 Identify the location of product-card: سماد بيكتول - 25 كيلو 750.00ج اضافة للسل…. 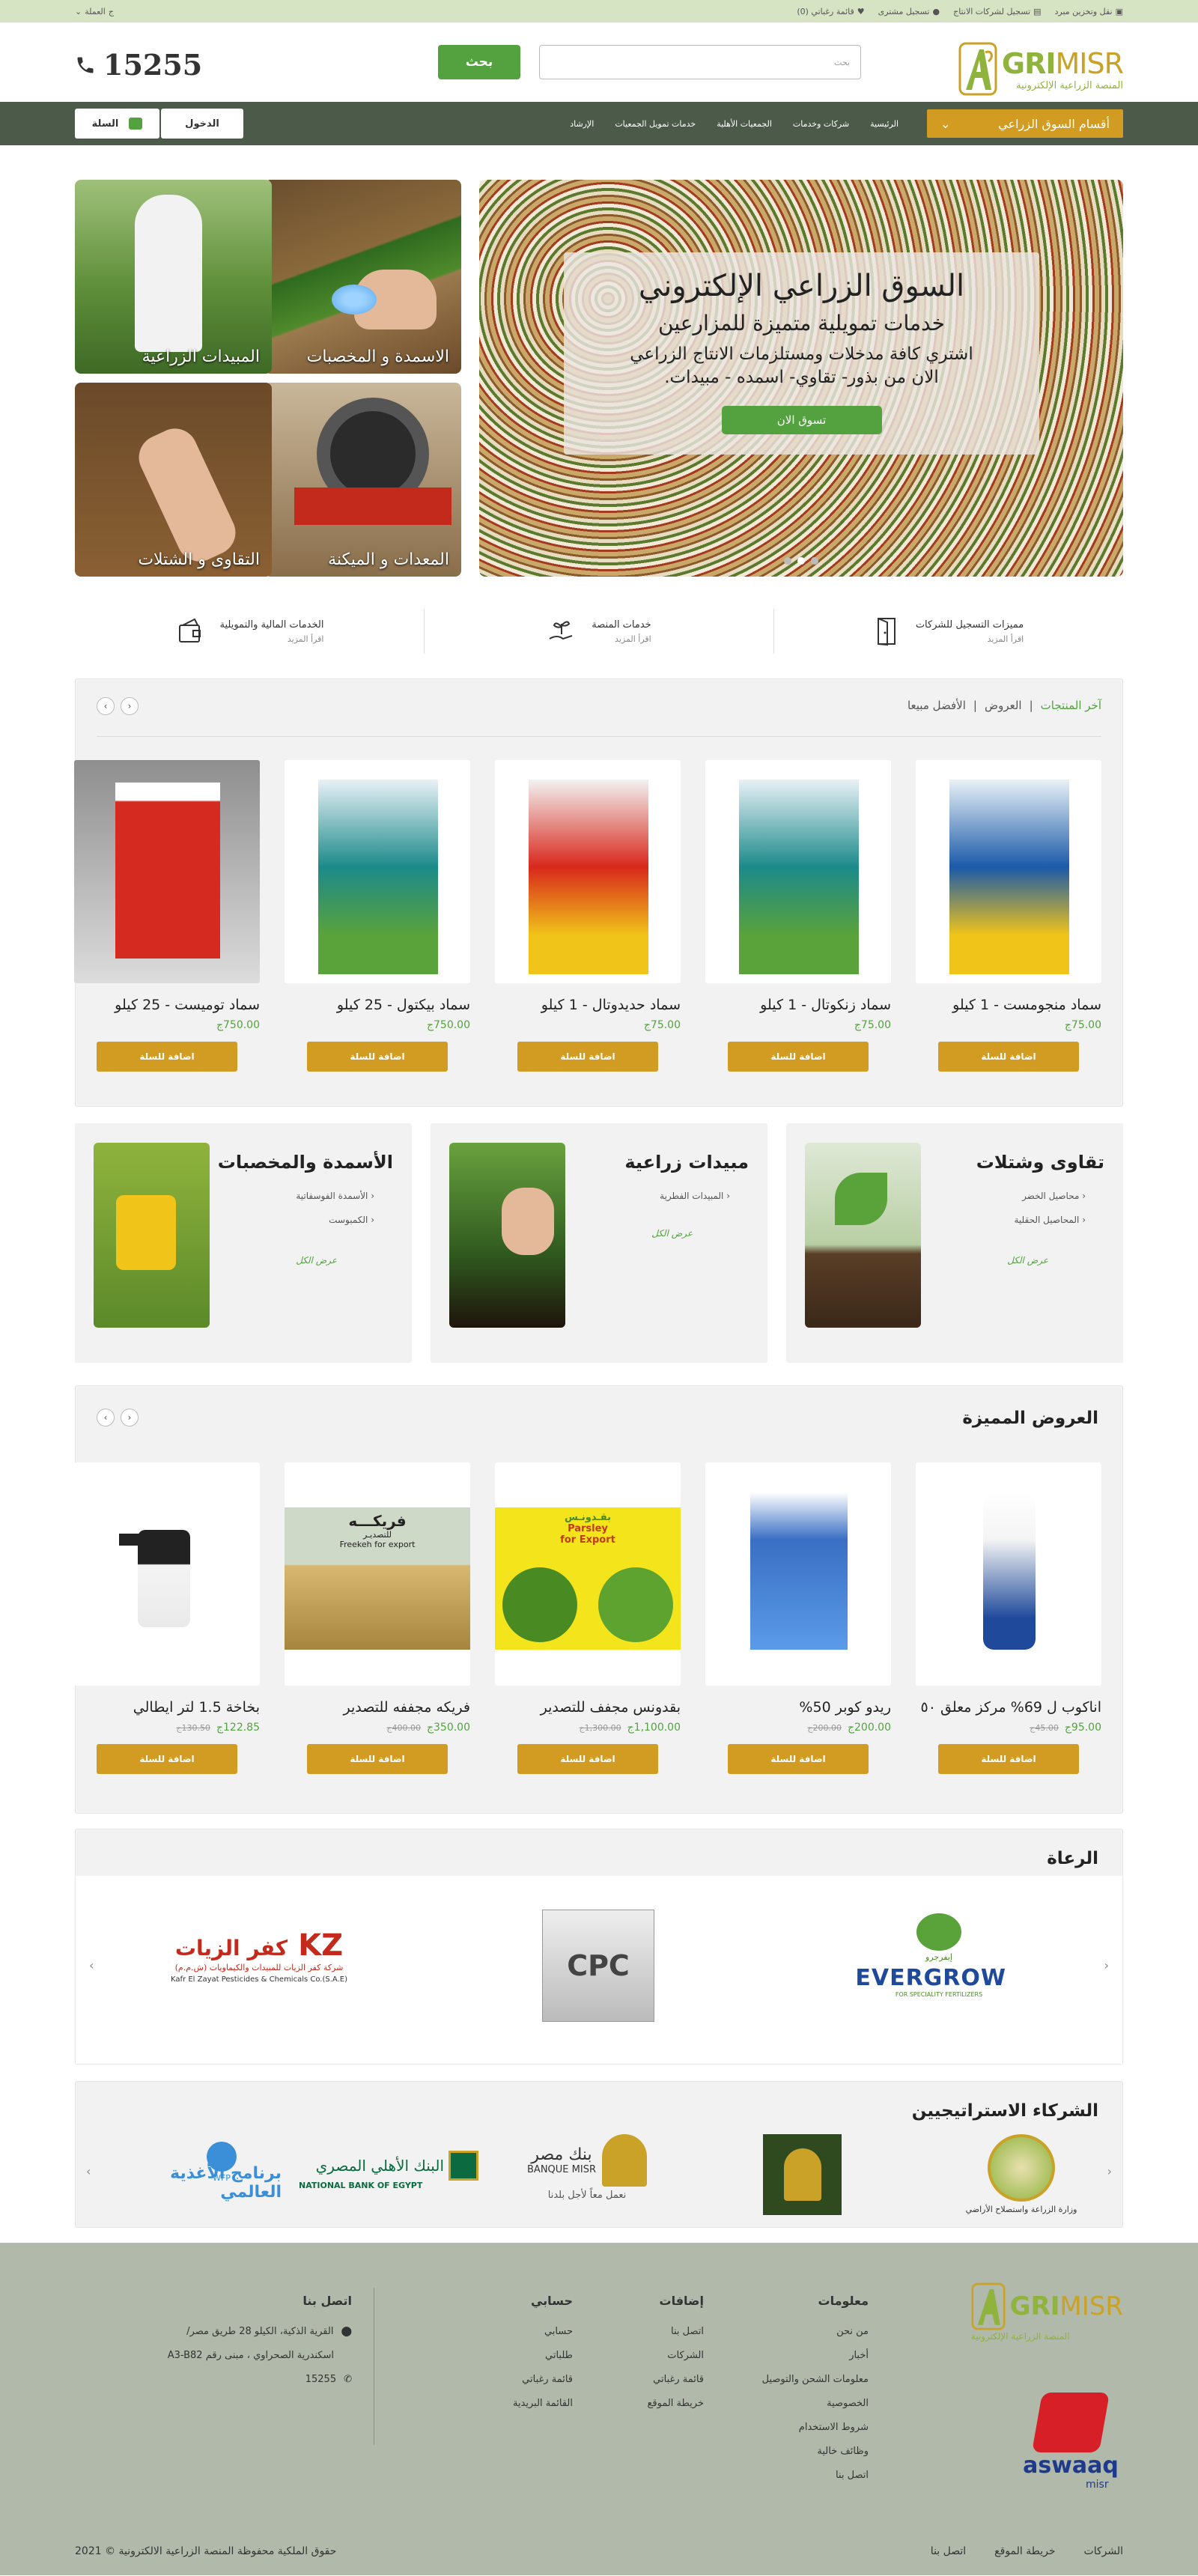
(377, 916).